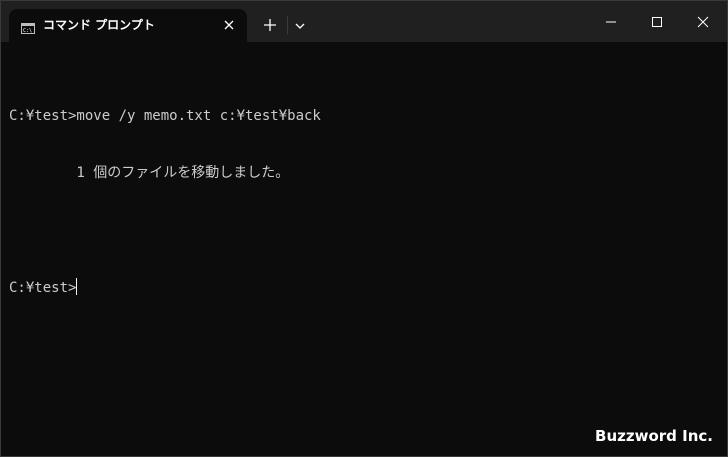  I want to click on watermark-text: Buzzword Inc., so click(654, 436).